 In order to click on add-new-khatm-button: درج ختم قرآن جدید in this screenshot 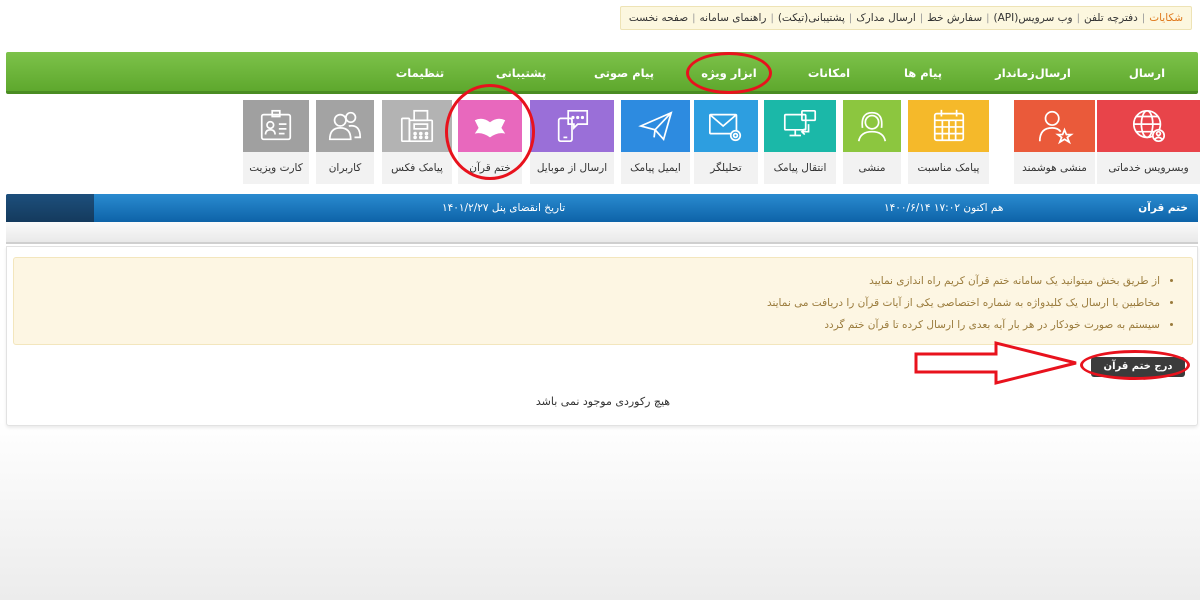, I will do `click(1138, 374)`.